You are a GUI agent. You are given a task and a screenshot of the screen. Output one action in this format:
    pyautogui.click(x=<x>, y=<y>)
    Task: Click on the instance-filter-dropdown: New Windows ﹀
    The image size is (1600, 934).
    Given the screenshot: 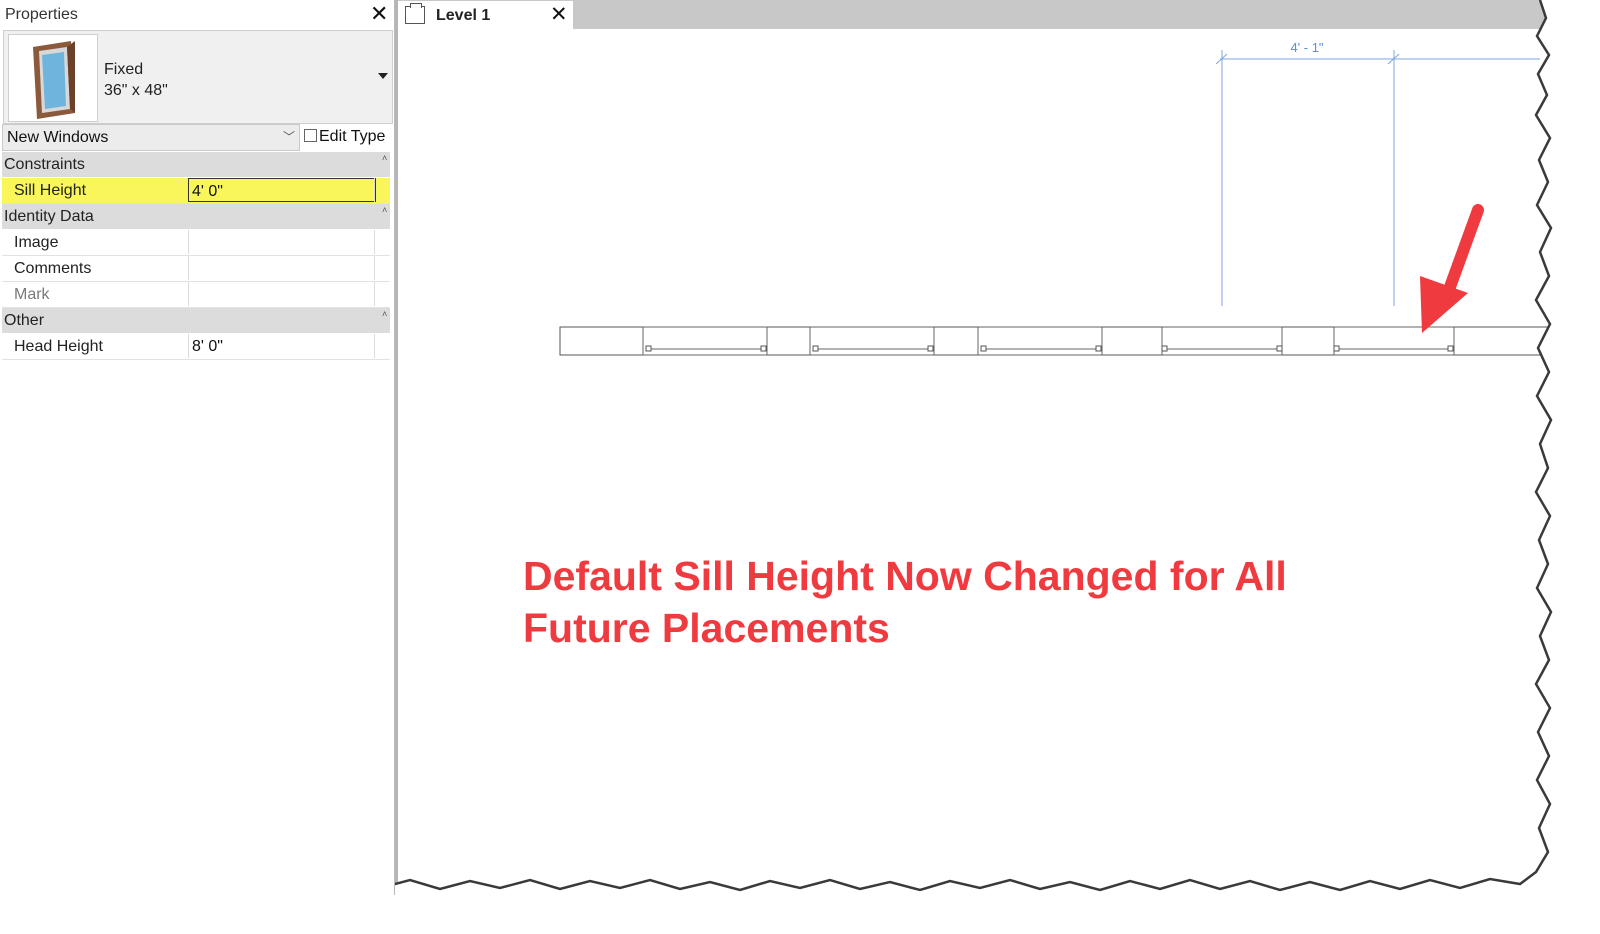 What is the action you would take?
    pyautogui.click(x=151, y=137)
    